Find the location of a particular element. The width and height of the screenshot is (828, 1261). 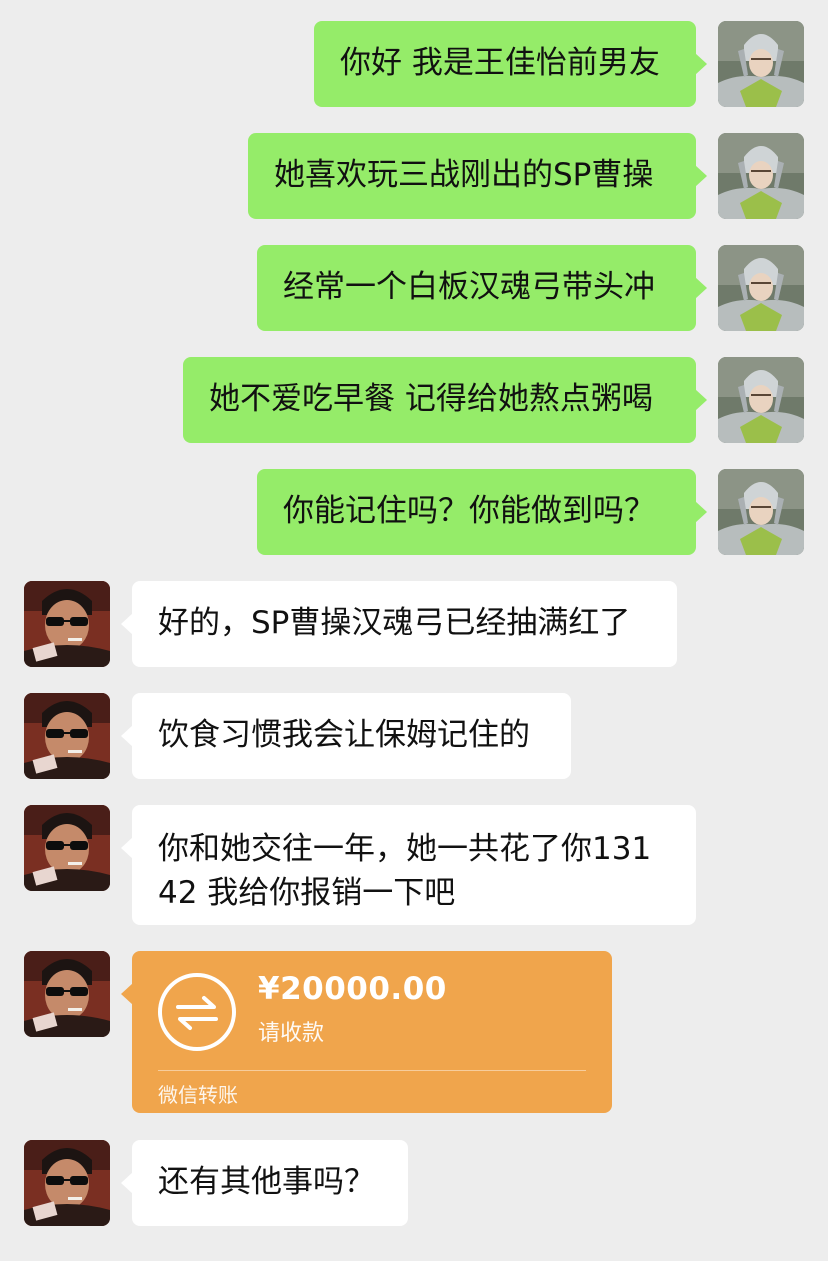

sent-message-bubble: 经常一个白板汉魂弓带头冲 is located at coordinates (482, 288).